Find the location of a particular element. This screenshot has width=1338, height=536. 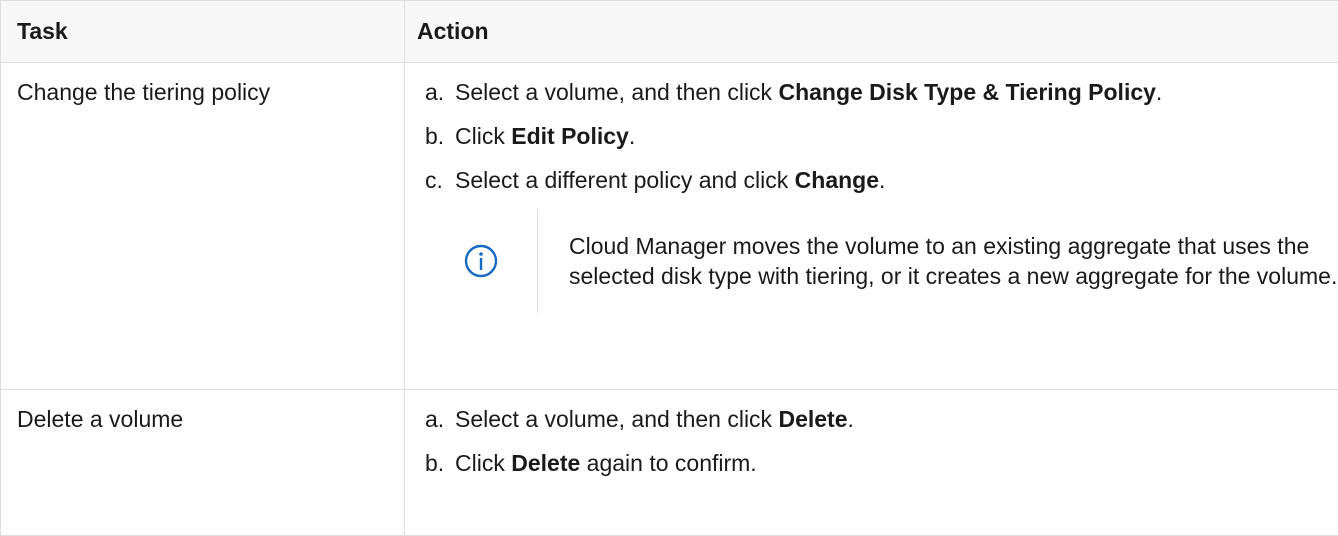

list-item: b. Click Edit Policy. is located at coordinates (881, 136).